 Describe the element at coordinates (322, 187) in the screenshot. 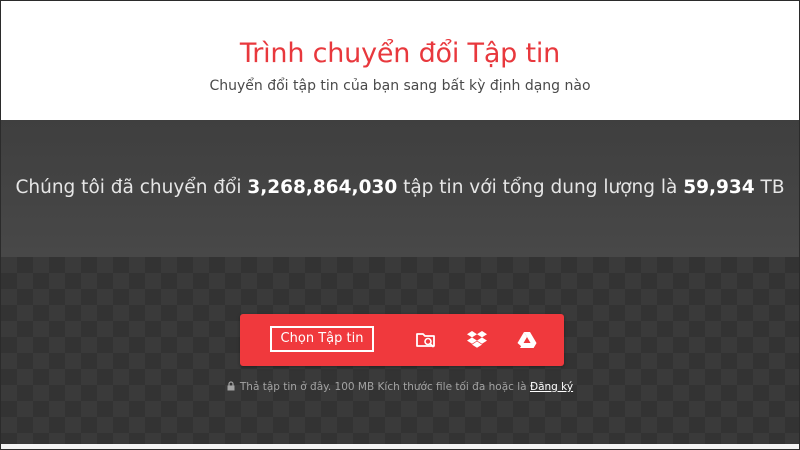

I see `stats-file-count: 3,268,864,030` at that location.